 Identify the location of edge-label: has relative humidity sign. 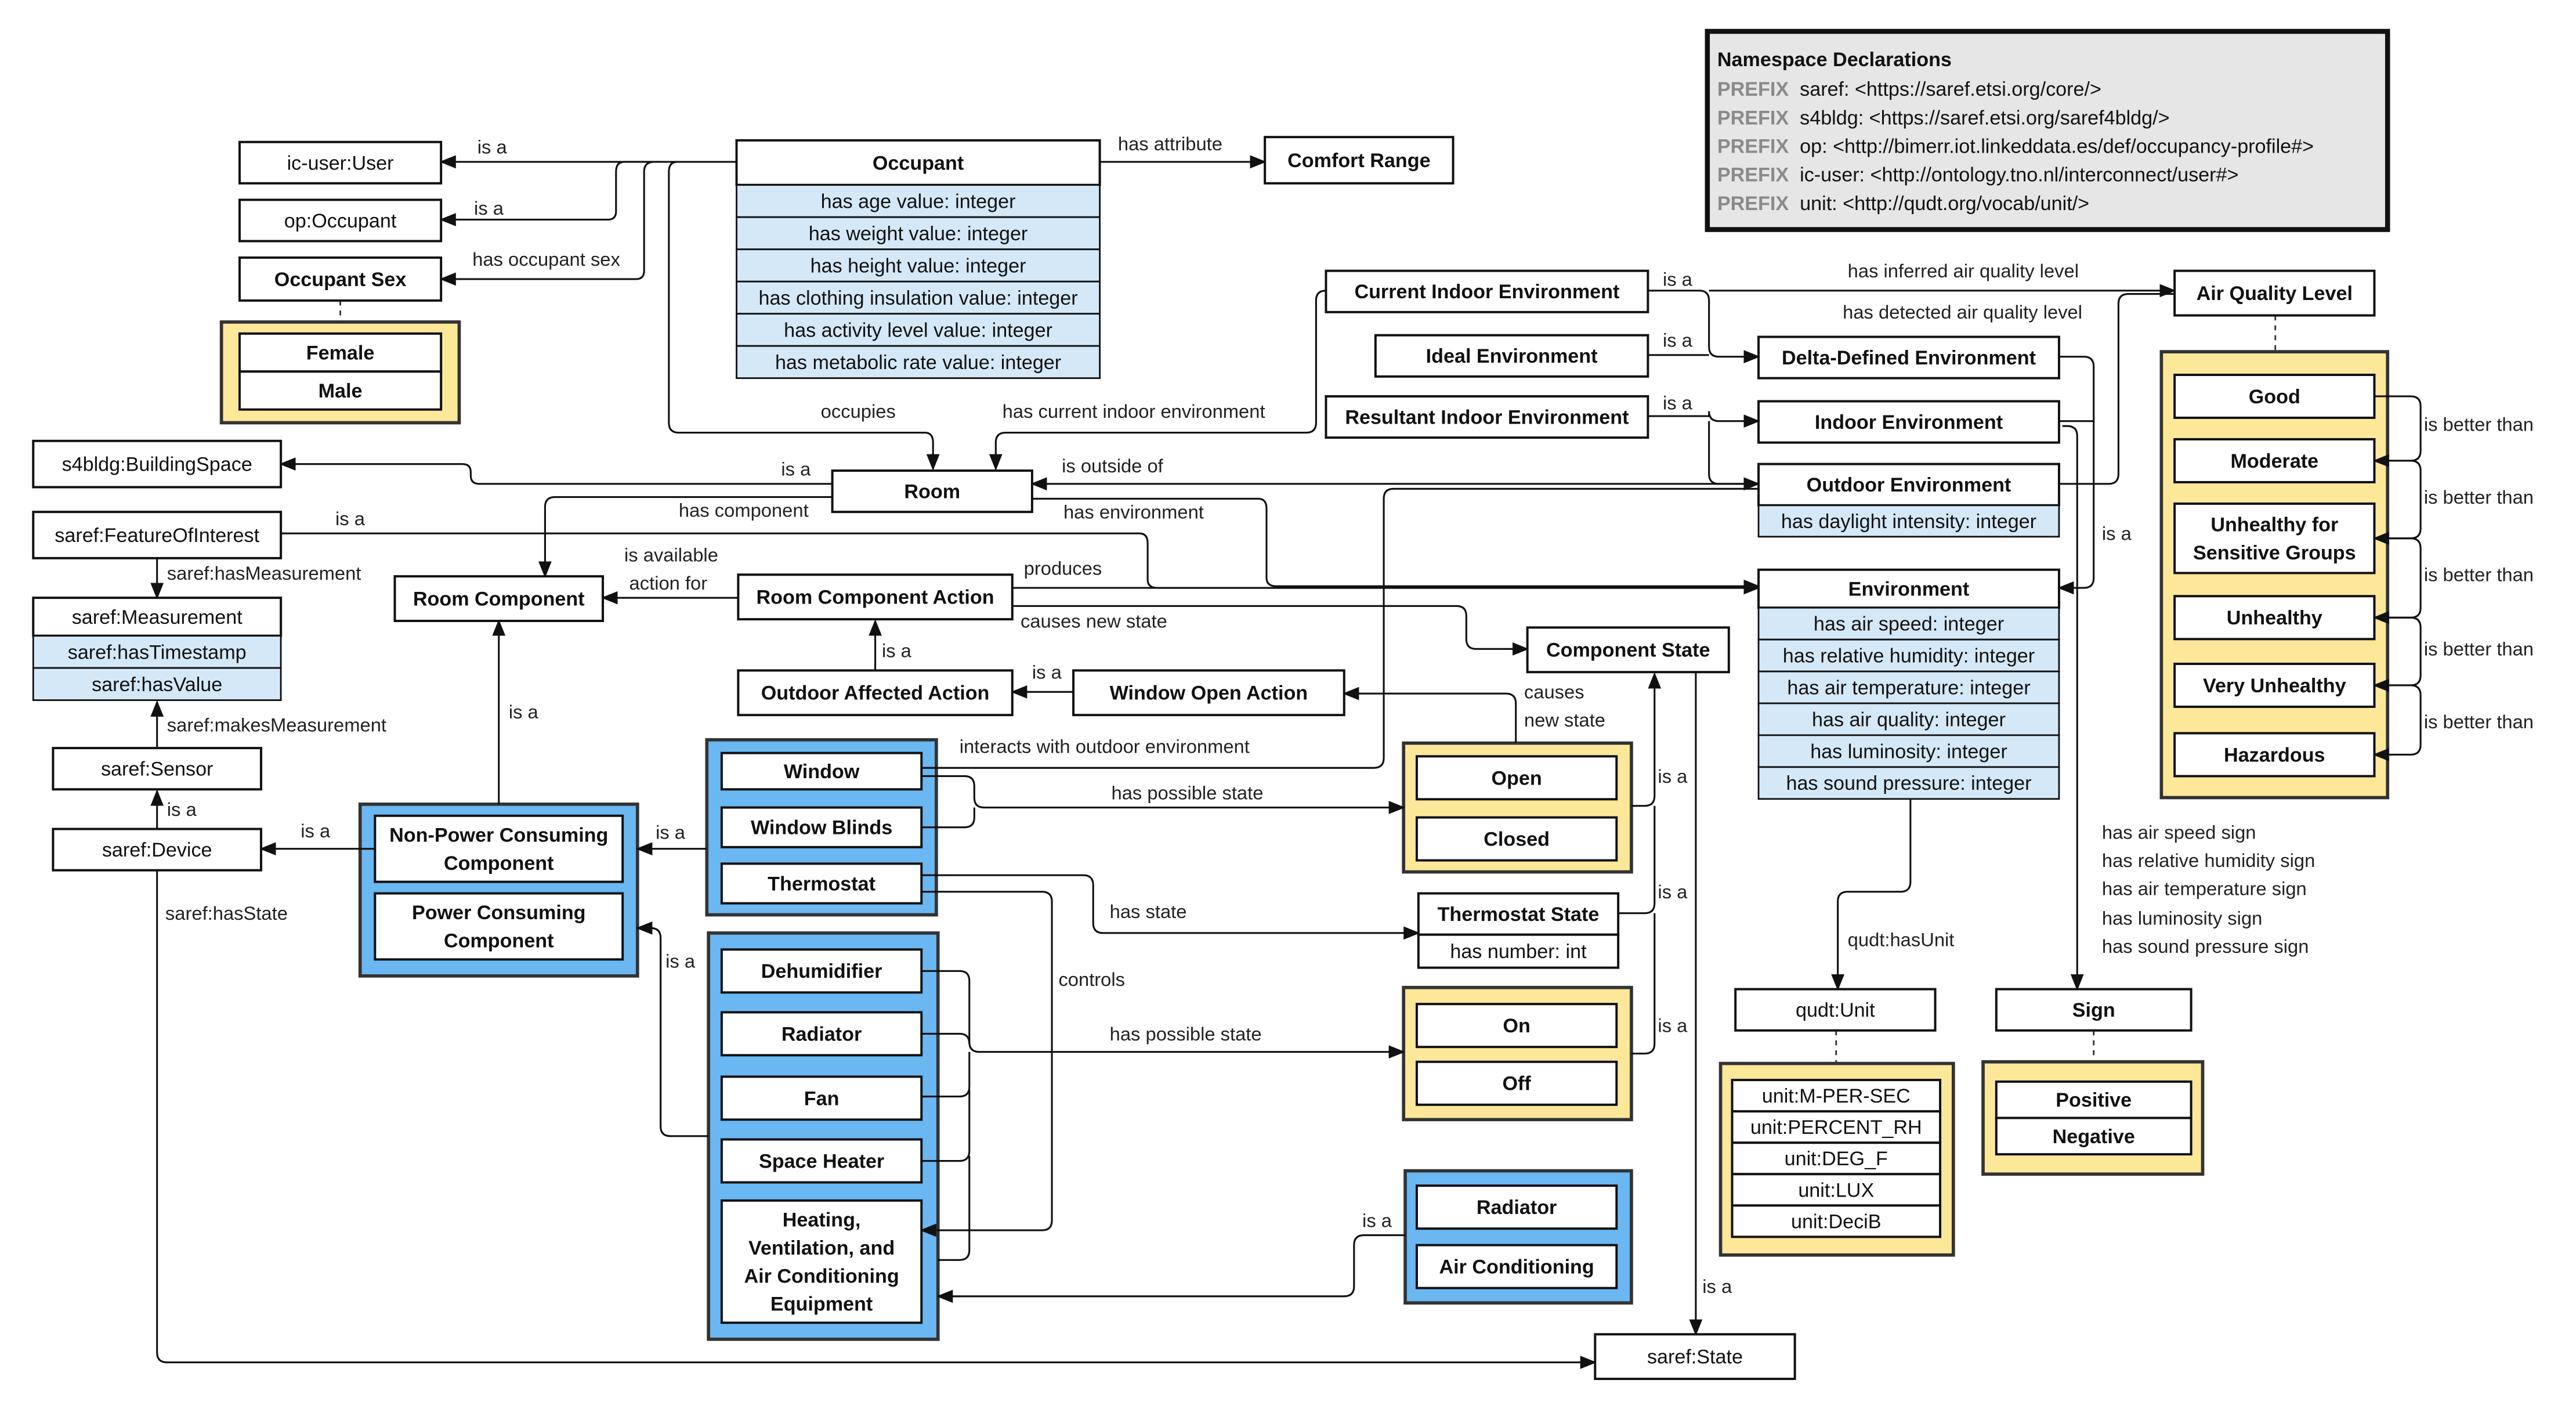
(2208, 860).